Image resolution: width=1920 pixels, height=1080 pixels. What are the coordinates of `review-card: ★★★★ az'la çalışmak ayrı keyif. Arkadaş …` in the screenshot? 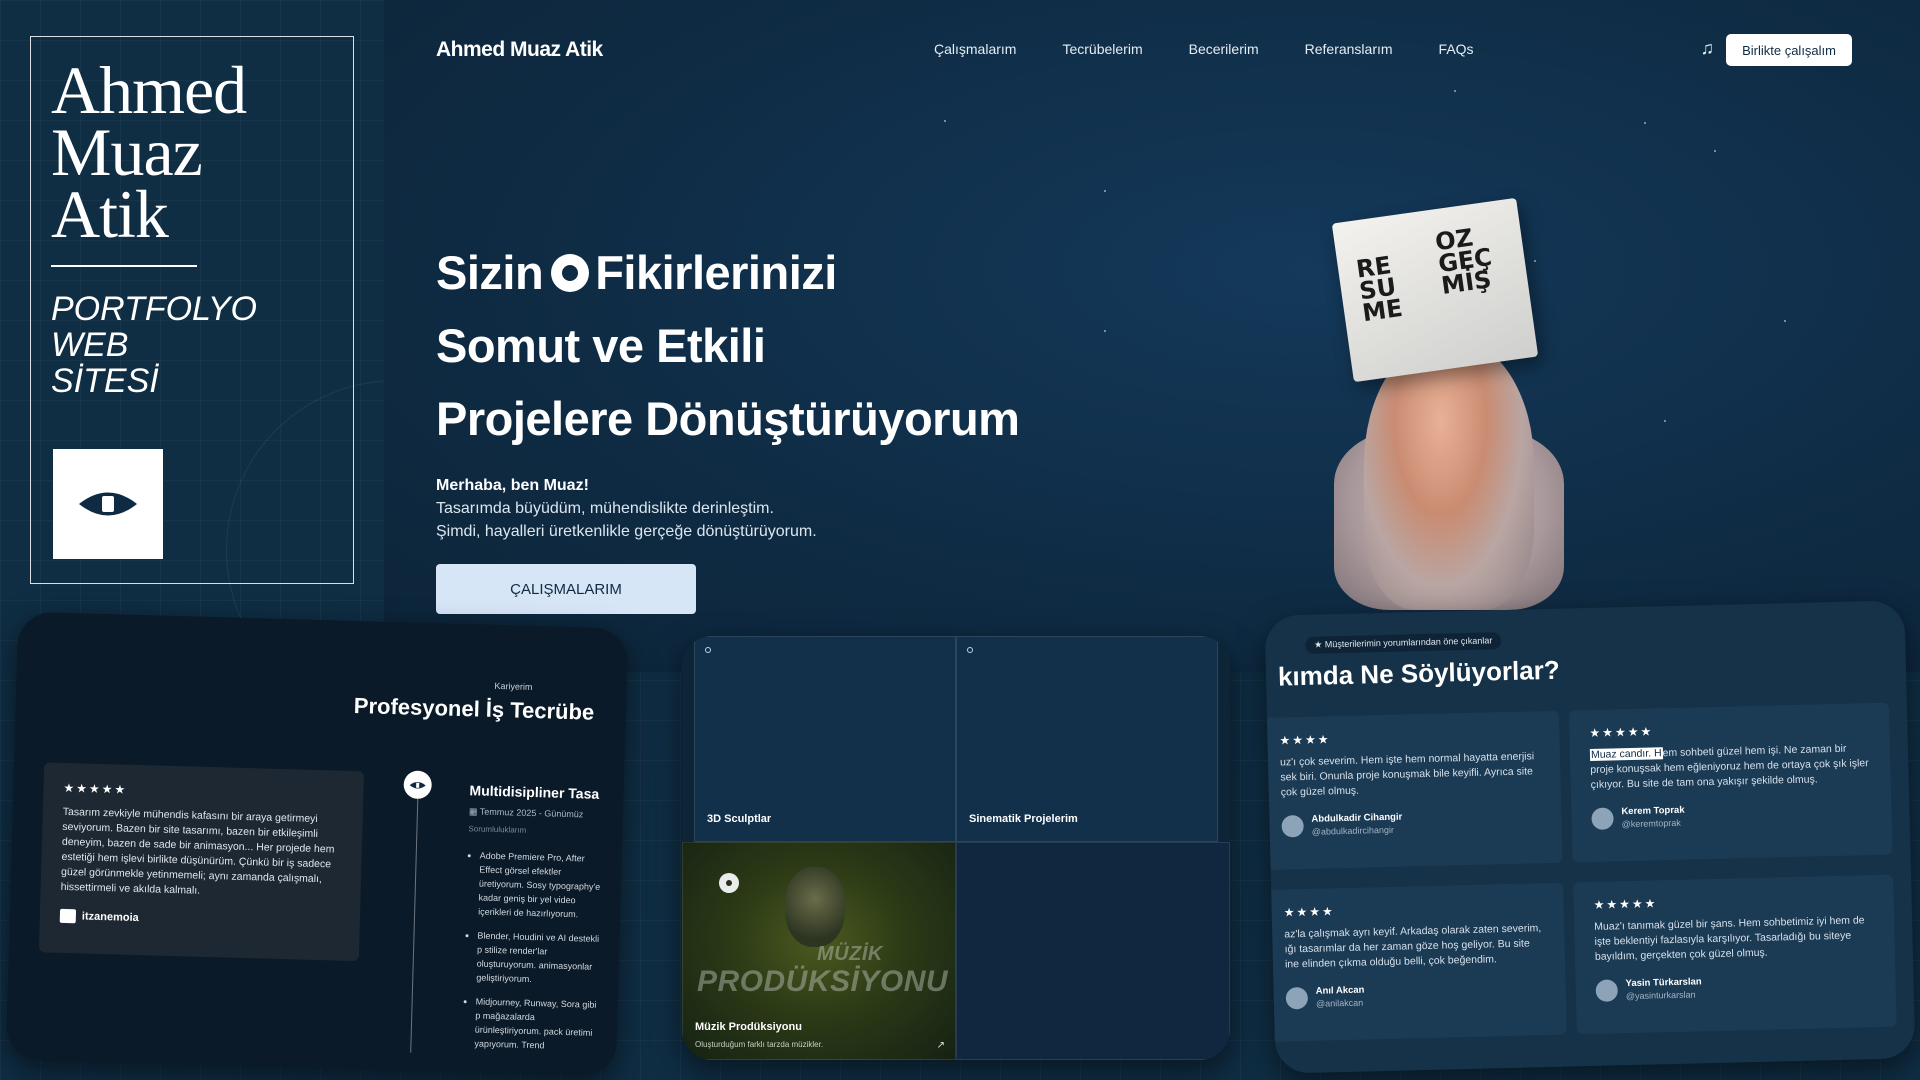 It's located at (1415, 962).